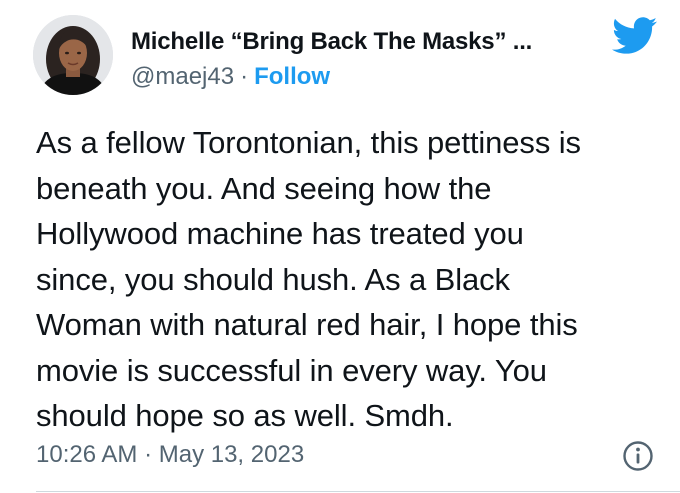  Describe the element at coordinates (307, 324) in the screenshot. I see `tweet-text-line: Woman with natural red hair, I hope this` at that location.